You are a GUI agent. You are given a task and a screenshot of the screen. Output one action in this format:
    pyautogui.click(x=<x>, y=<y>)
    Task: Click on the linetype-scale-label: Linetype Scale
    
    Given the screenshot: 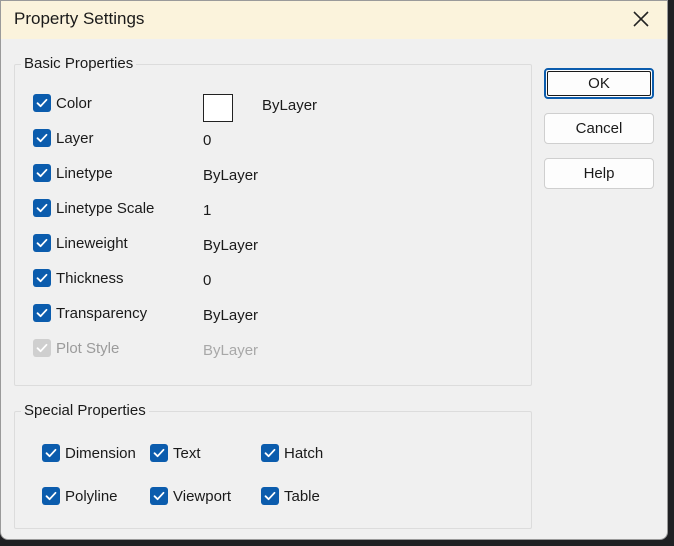 What is the action you would take?
    pyautogui.click(x=105, y=208)
    